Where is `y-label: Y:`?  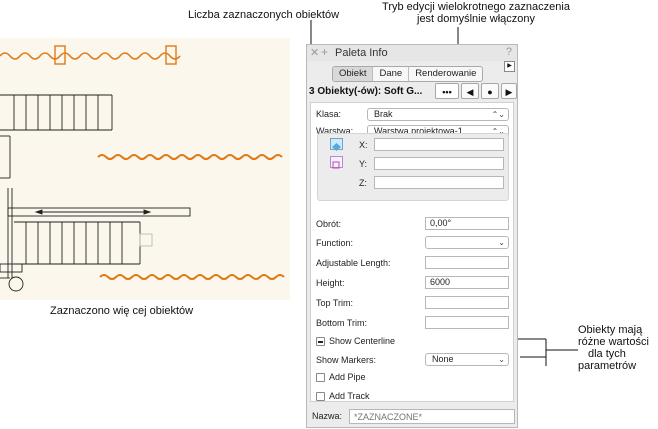
y-label: Y: is located at coordinates (363, 164).